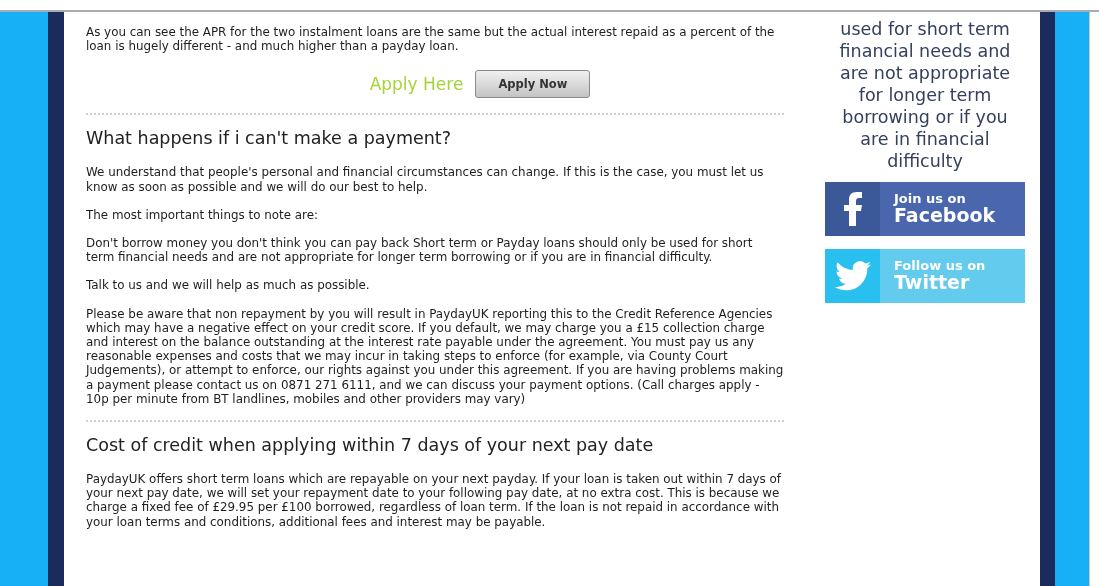 This screenshot has width=1099, height=586. What do you see at coordinates (269, 138) in the screenshot?
I see `section-heading: What happens if i can't make a payment?` at bounding box center [269, 138].